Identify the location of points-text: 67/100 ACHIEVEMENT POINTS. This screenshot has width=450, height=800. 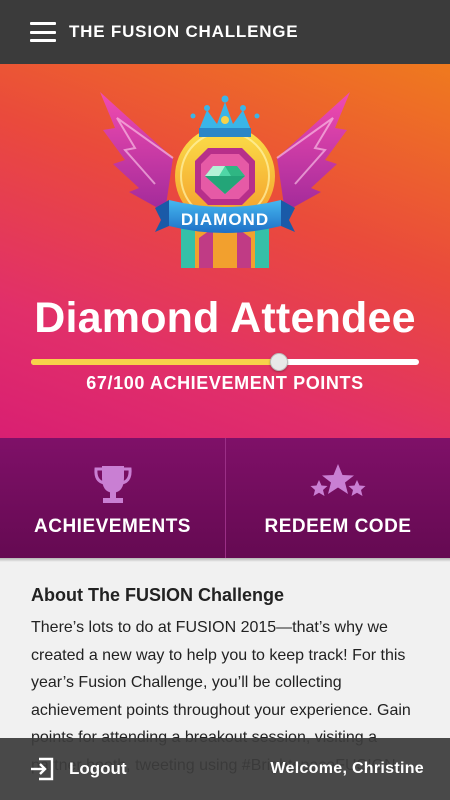
(225, 383).